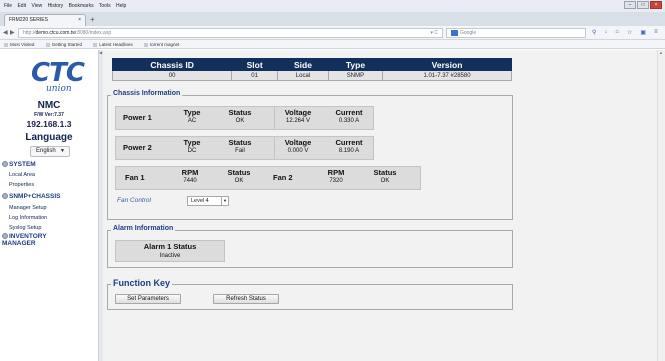 This screenshot has height=361, width=665. What do you see at coordinates (49, 105) in the screenshot?
I see `product-name: NMC` at bounding box center [49, 105].